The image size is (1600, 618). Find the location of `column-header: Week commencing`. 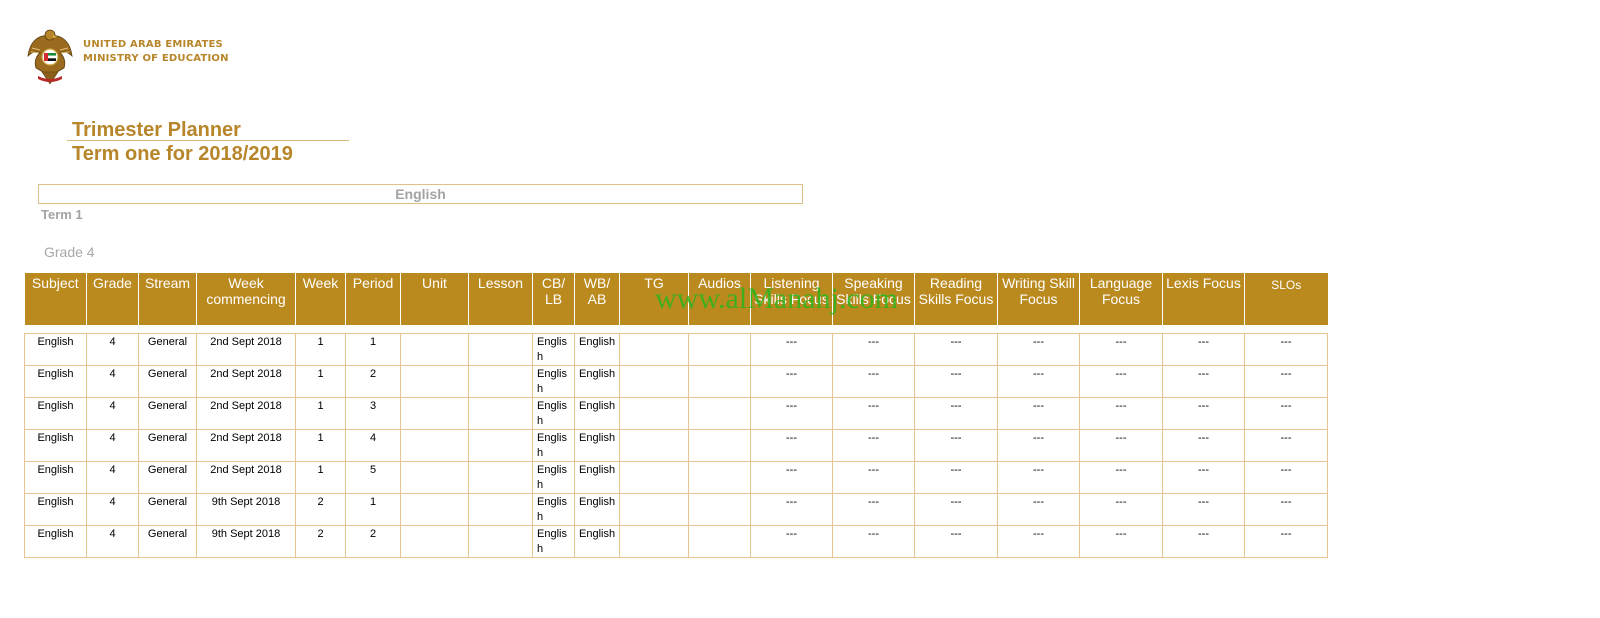

column-header: Week commencing is located at coordinates (246, 299).